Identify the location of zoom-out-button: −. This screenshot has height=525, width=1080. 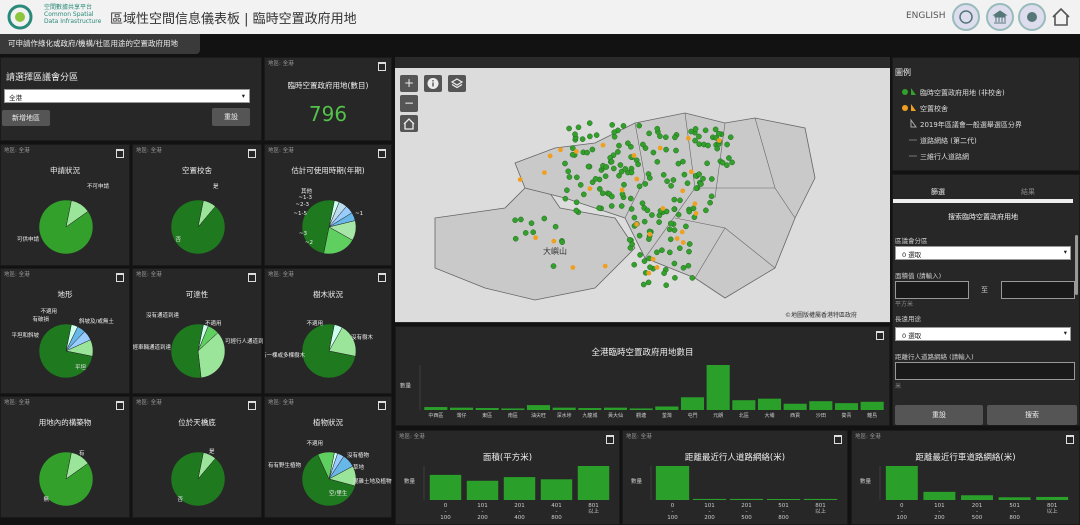
(409, 103).